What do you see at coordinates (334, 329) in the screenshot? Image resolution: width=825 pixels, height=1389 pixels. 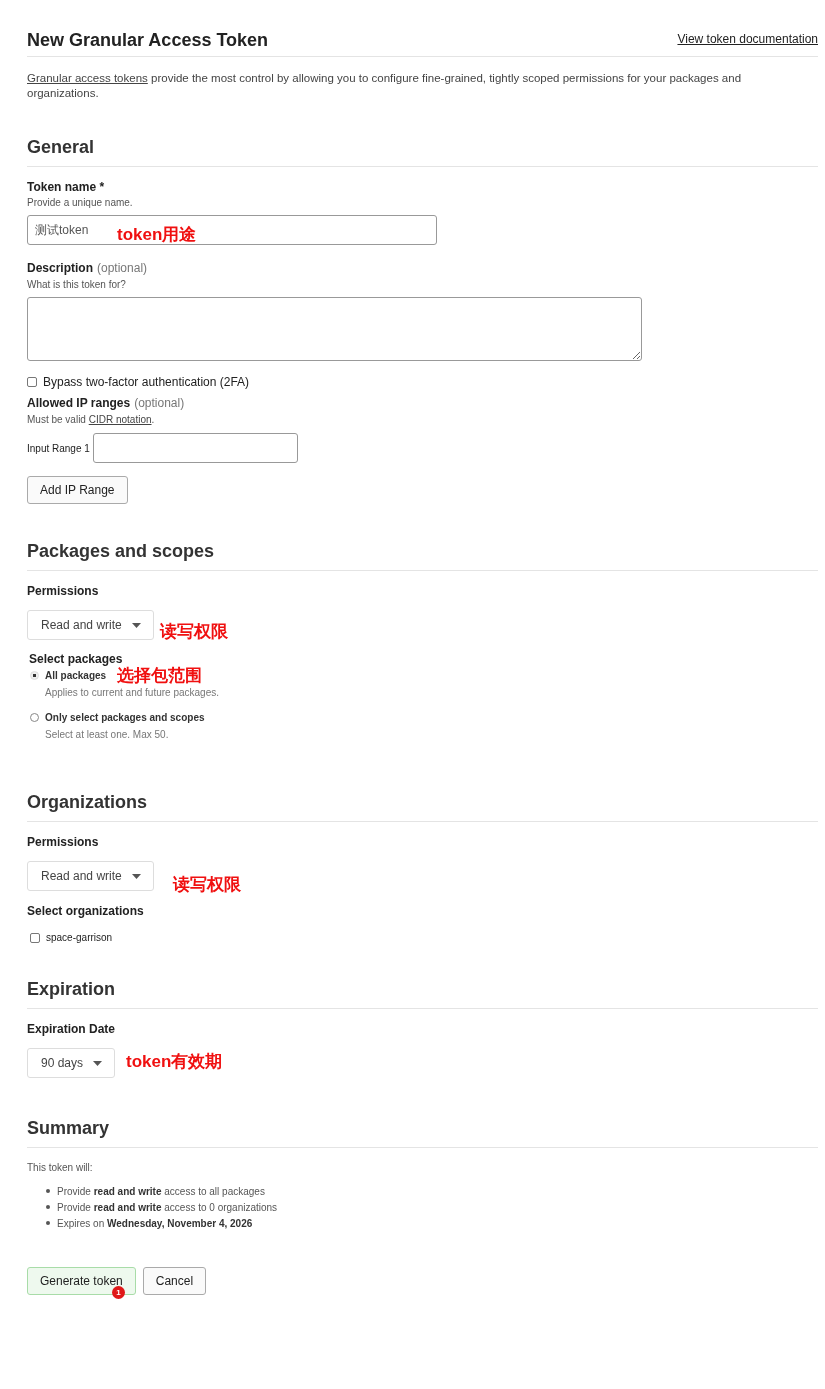 I see `description-field` at bounding box center [334, 329].